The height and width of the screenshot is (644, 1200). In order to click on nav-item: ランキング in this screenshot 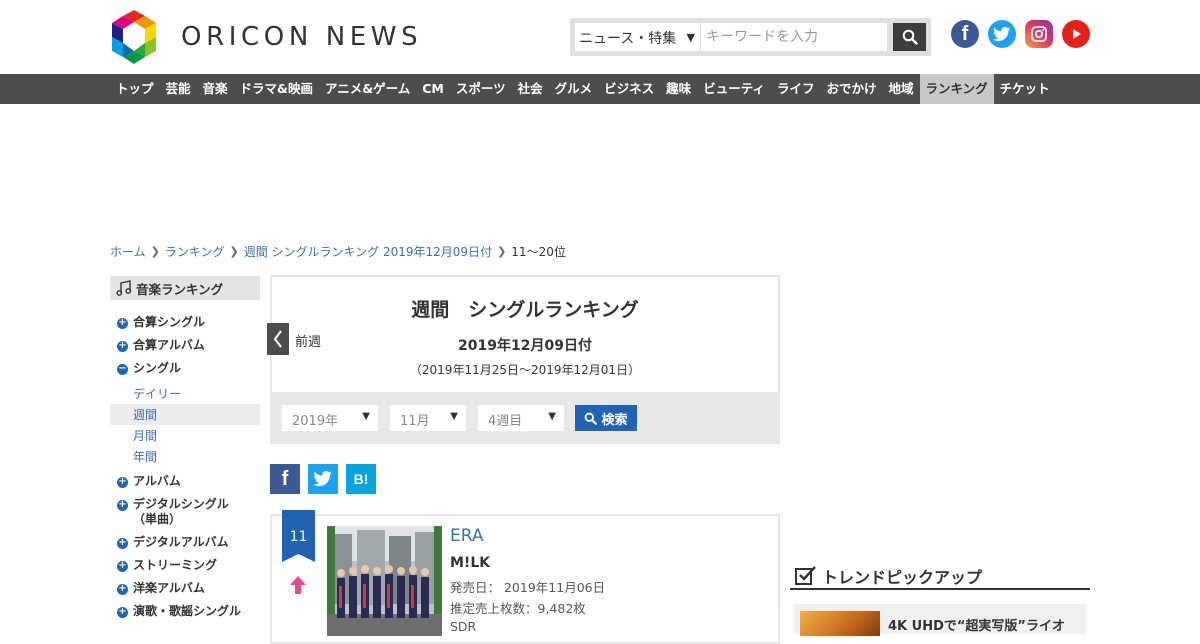, I will do `click(956, 89)`.